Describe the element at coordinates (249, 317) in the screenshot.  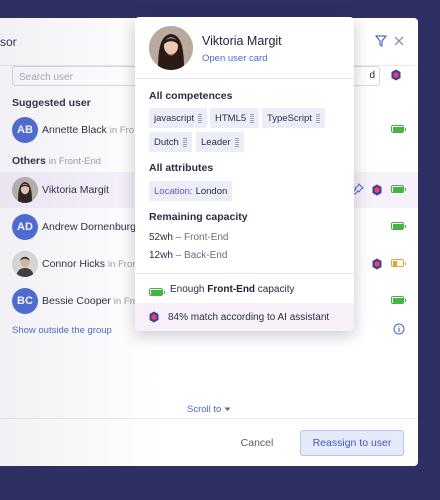
I see `ai-match-text: 84% match according to AI assistant` at that location.